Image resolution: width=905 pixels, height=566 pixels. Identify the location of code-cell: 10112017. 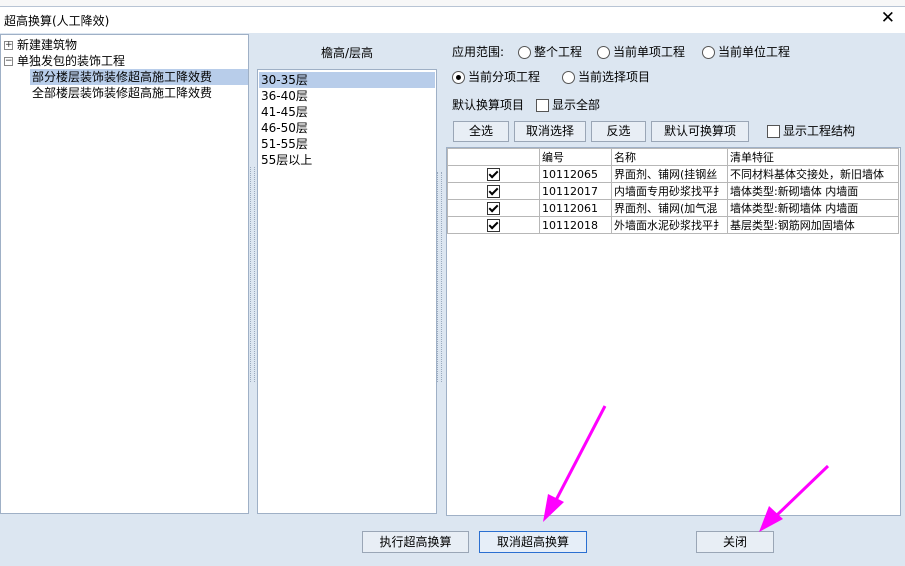
(575, 191).